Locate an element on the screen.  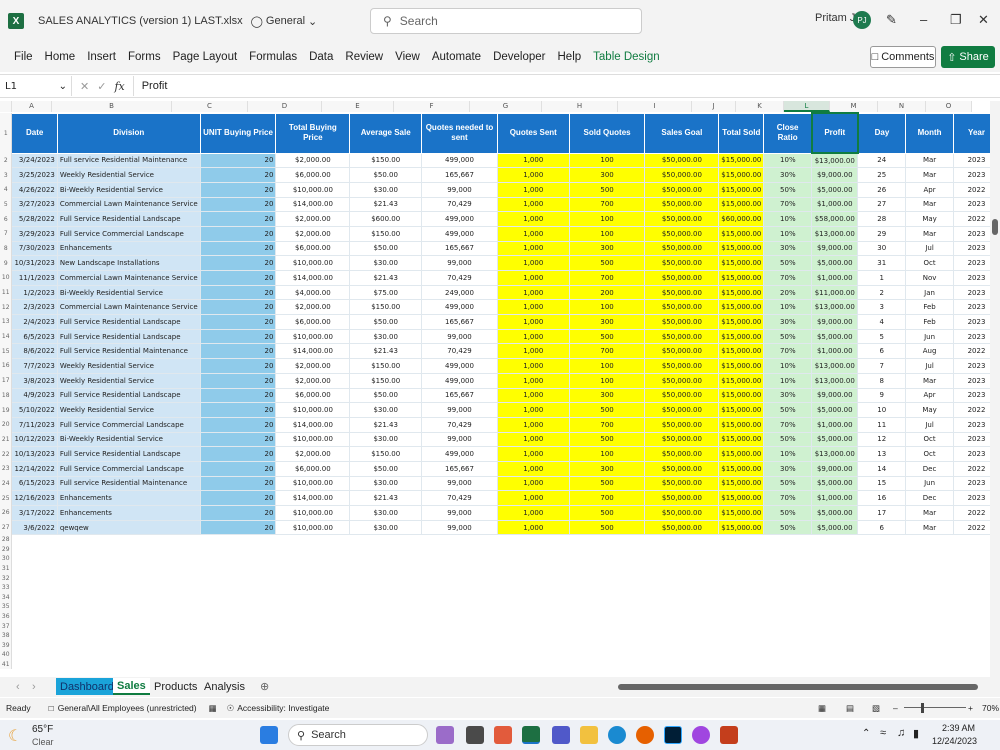
table-cell: 99,000 is located at coordinates (459, 527).